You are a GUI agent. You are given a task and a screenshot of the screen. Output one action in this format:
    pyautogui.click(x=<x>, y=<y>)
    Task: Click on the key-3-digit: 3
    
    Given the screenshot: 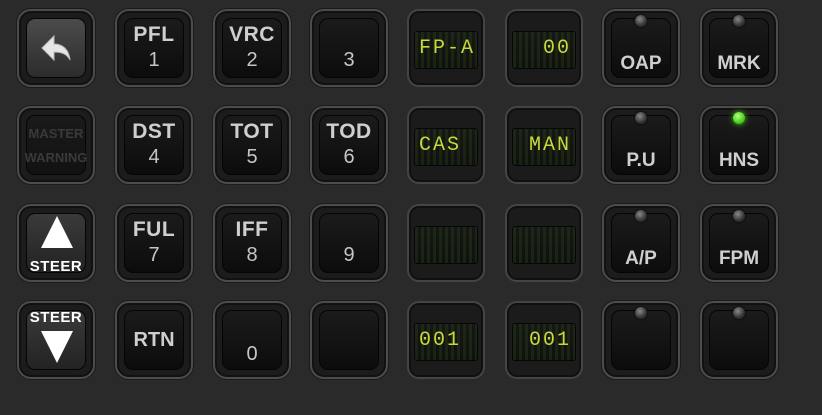 What is the action you would take?
    pyautogui.click(x=349, y=60)
    